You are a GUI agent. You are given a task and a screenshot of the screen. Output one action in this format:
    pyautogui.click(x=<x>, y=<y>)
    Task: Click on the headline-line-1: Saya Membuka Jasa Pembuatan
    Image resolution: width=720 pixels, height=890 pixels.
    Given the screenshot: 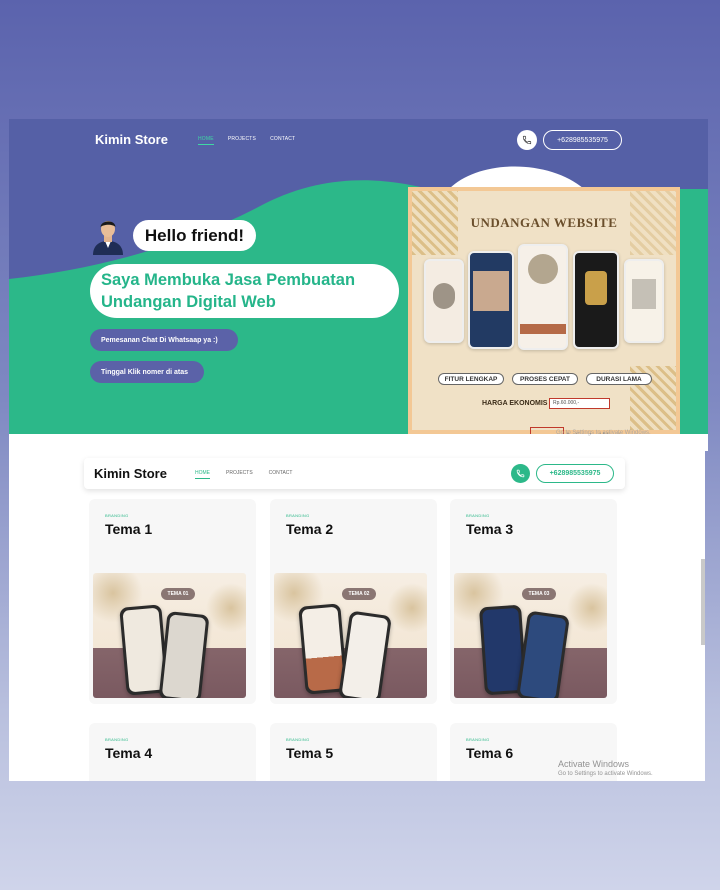 What is the action you would take?
    pyautogui.click(x=228, y=280)
    